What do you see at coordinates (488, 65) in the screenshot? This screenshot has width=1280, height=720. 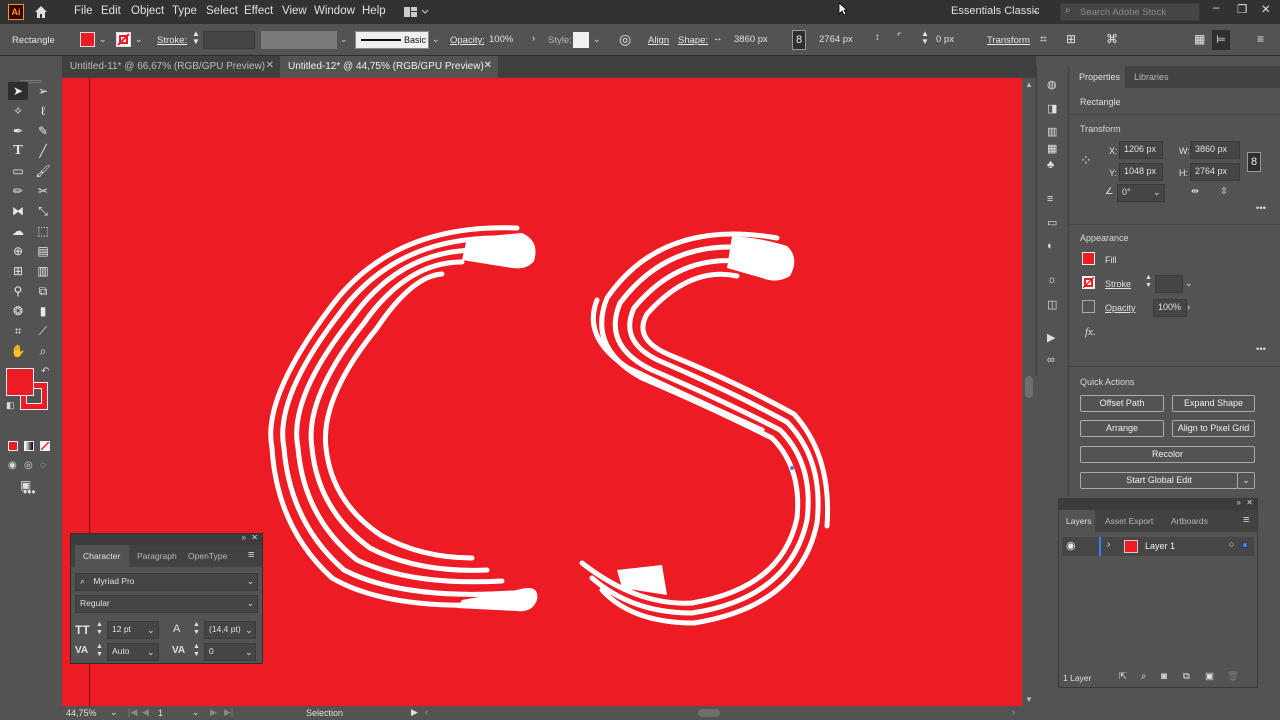 I see `tab-close-icon: ✕` at bounding box center [488, 65].